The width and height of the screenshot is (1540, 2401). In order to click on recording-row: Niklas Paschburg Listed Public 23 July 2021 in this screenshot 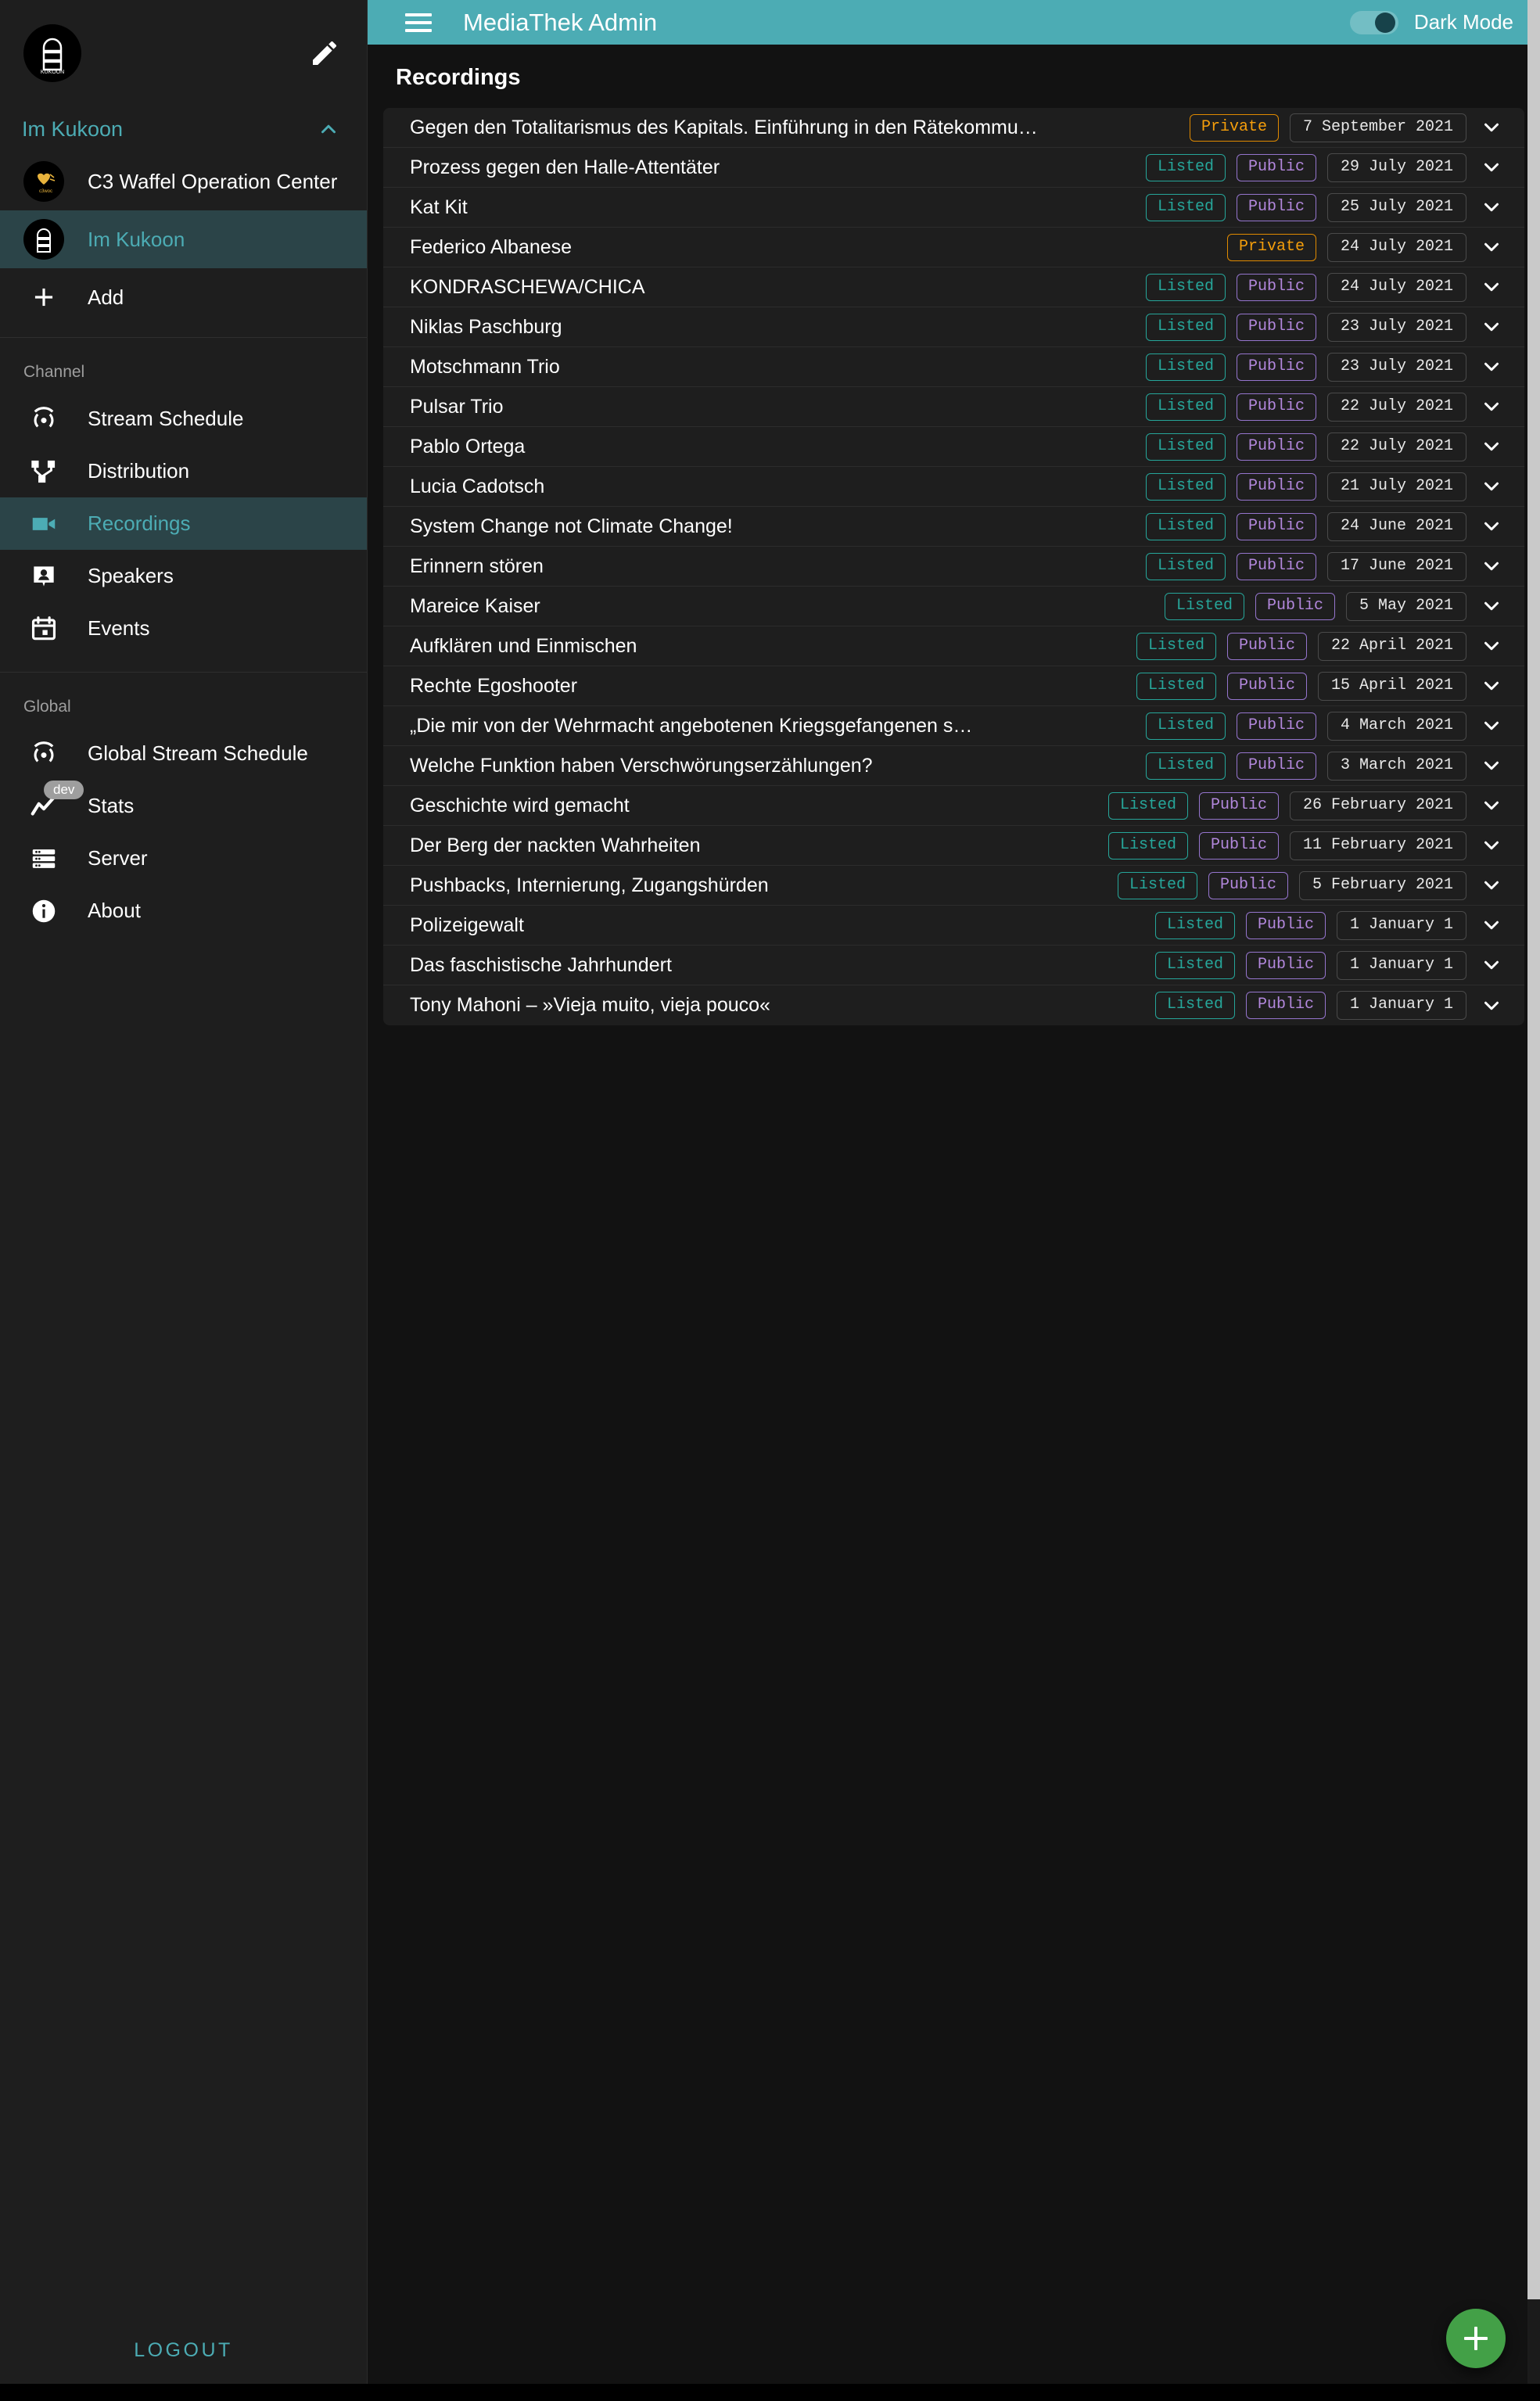, I will do `click(953, 327)`.